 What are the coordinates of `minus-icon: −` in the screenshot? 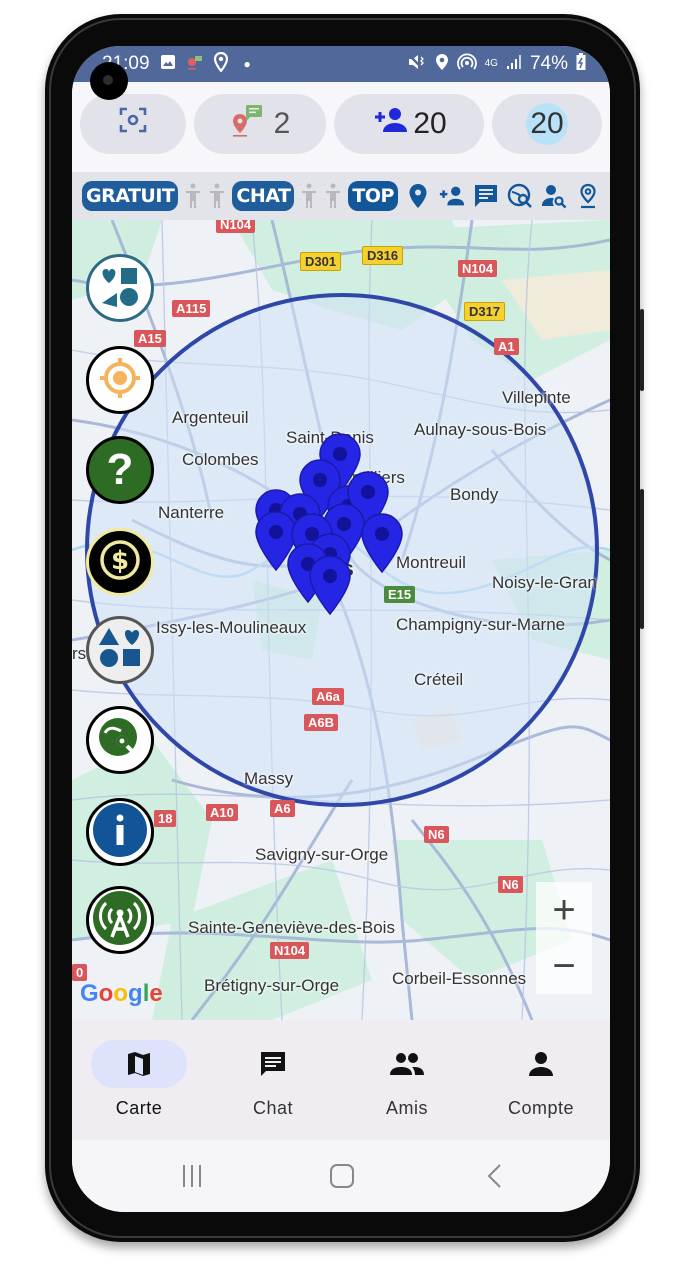 It's located at (564, 965).